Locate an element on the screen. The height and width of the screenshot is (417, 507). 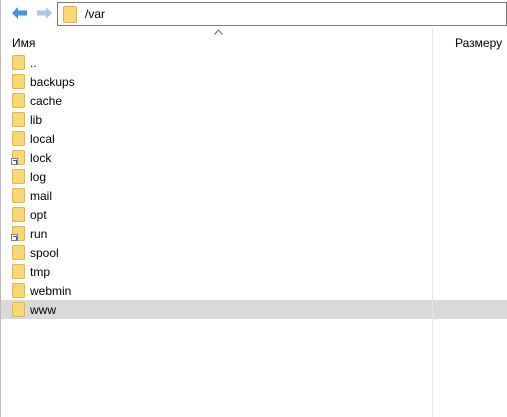
list-item: www is located at coordinates (254, 309).